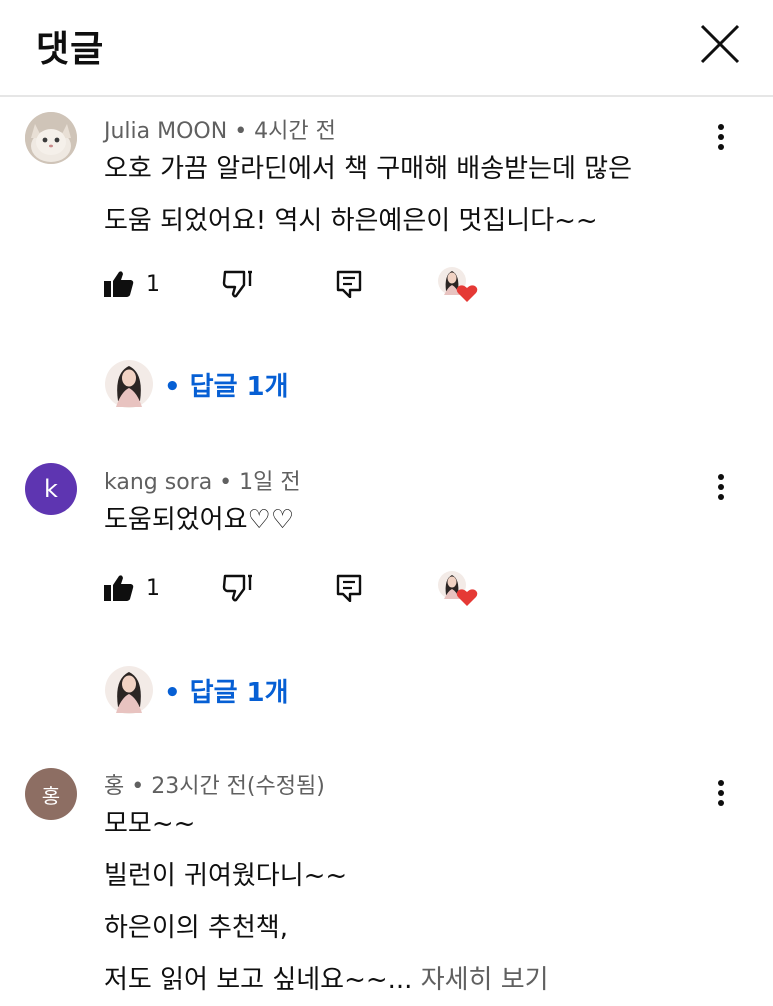  I want to click on avatar: k, so click(51, 489).